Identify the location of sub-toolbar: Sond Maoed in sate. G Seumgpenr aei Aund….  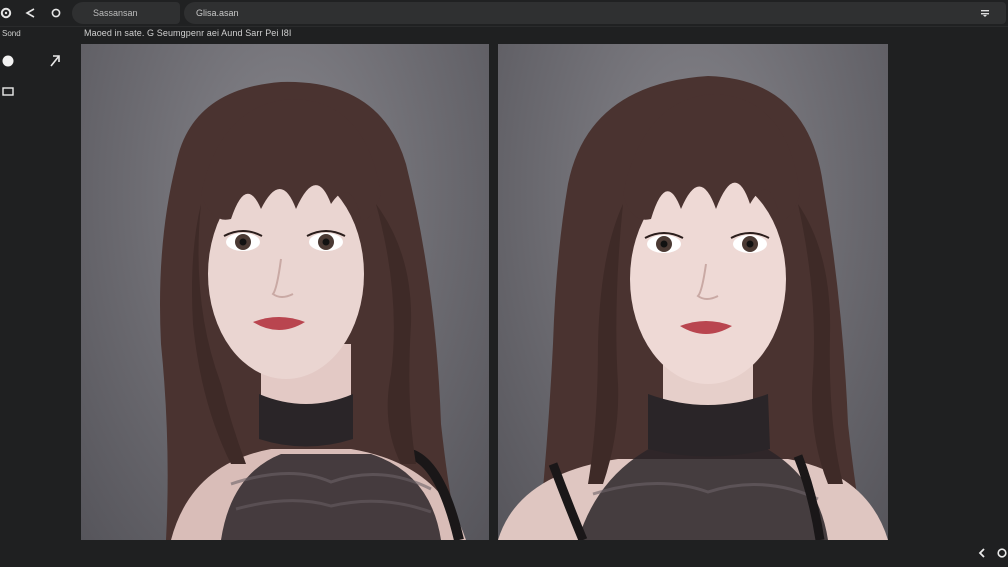
(504, 35).